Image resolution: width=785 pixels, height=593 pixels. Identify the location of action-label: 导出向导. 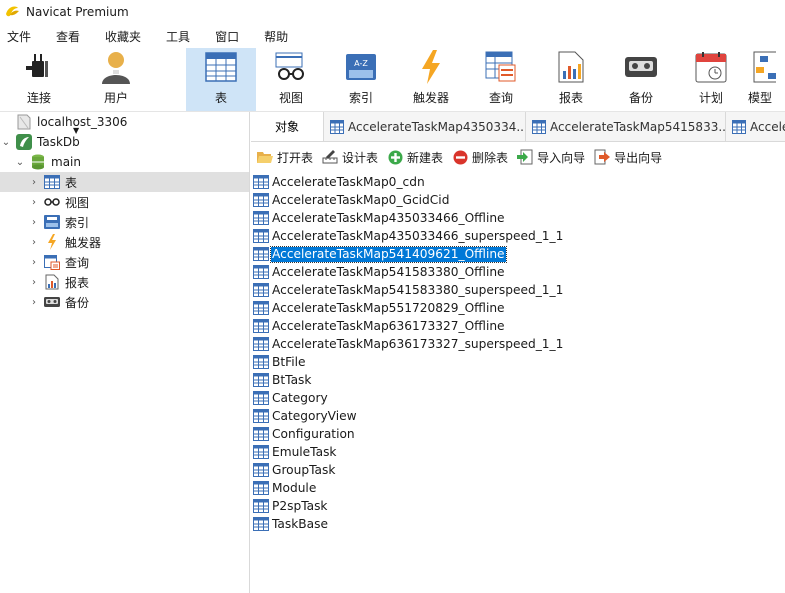
(638, 157).